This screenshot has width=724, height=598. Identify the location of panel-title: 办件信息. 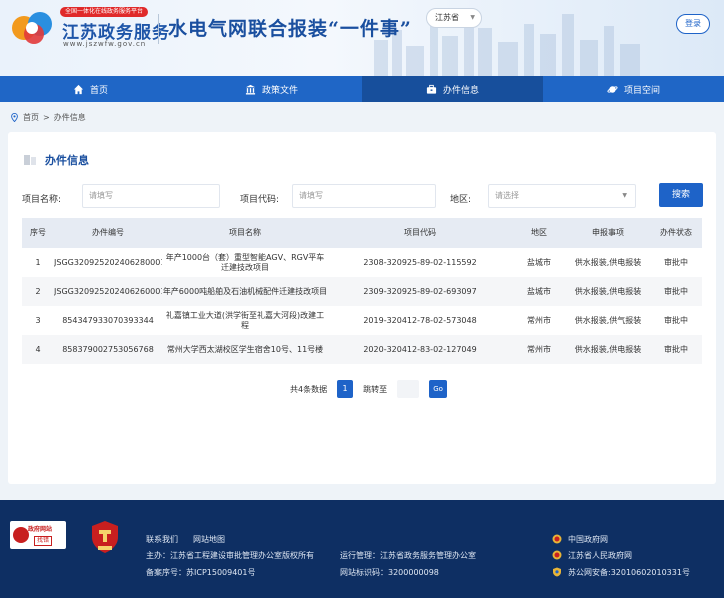
(56, 160).